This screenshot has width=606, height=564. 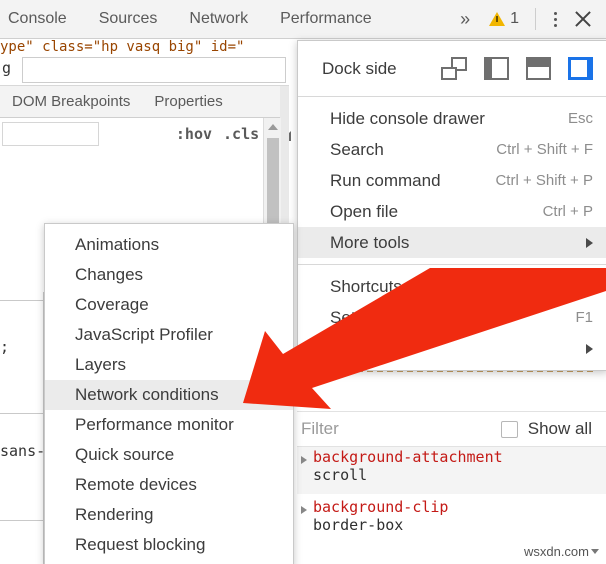 I want to click on dock-side-label: Dock side, so click(x=359, y=68).